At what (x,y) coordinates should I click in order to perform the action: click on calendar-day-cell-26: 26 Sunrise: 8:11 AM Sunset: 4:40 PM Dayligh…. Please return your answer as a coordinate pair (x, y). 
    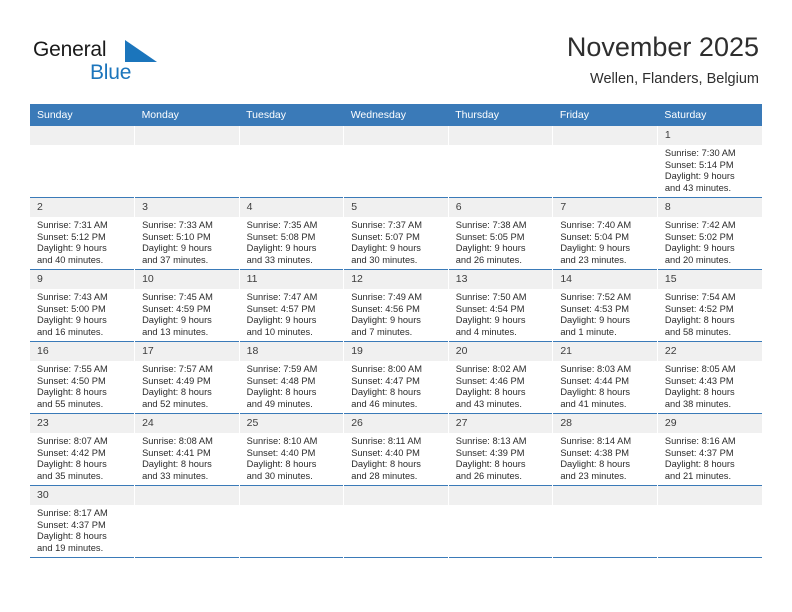
    Looking at the image, I should click on (396, 449).